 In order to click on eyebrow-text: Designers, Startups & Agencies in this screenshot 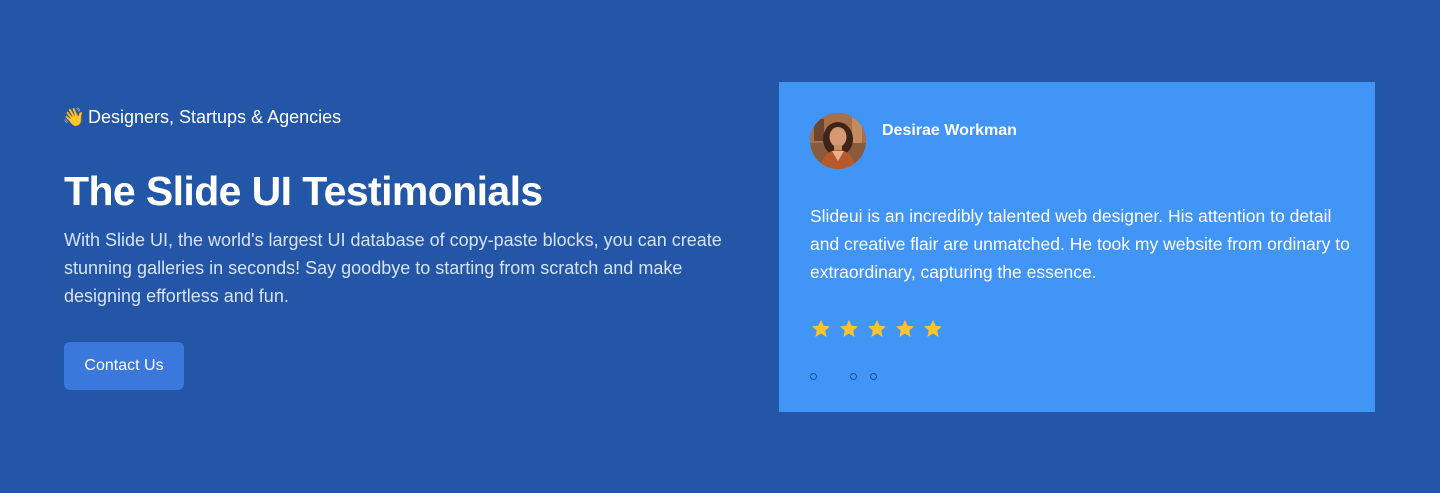, I will do `click(215, 117)`.